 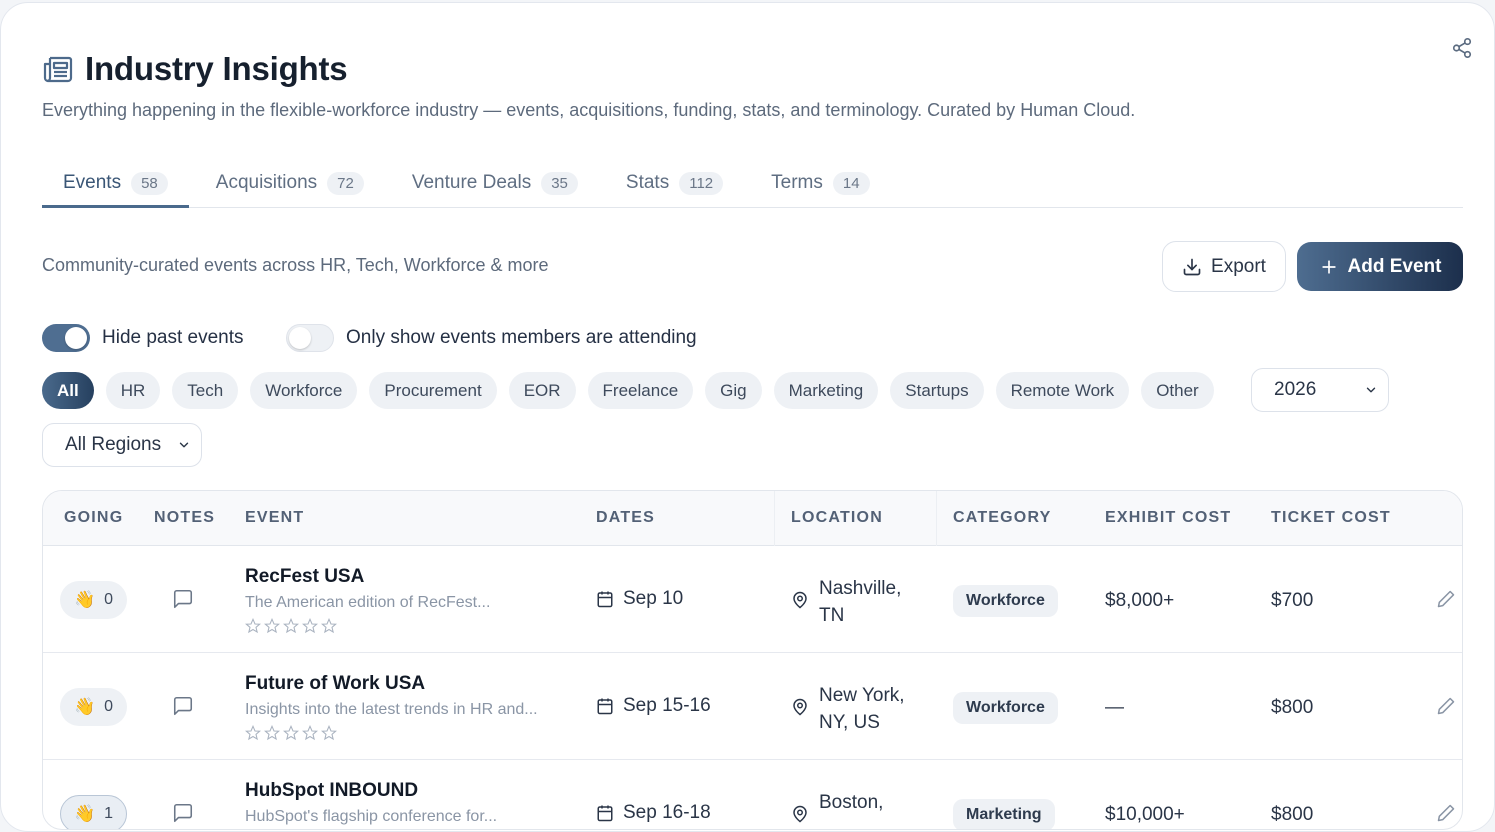 What do you see at coordinates (1320, 390) in the screenshot?
I see `year-select: 2026` at bounding box center [1320, 390].